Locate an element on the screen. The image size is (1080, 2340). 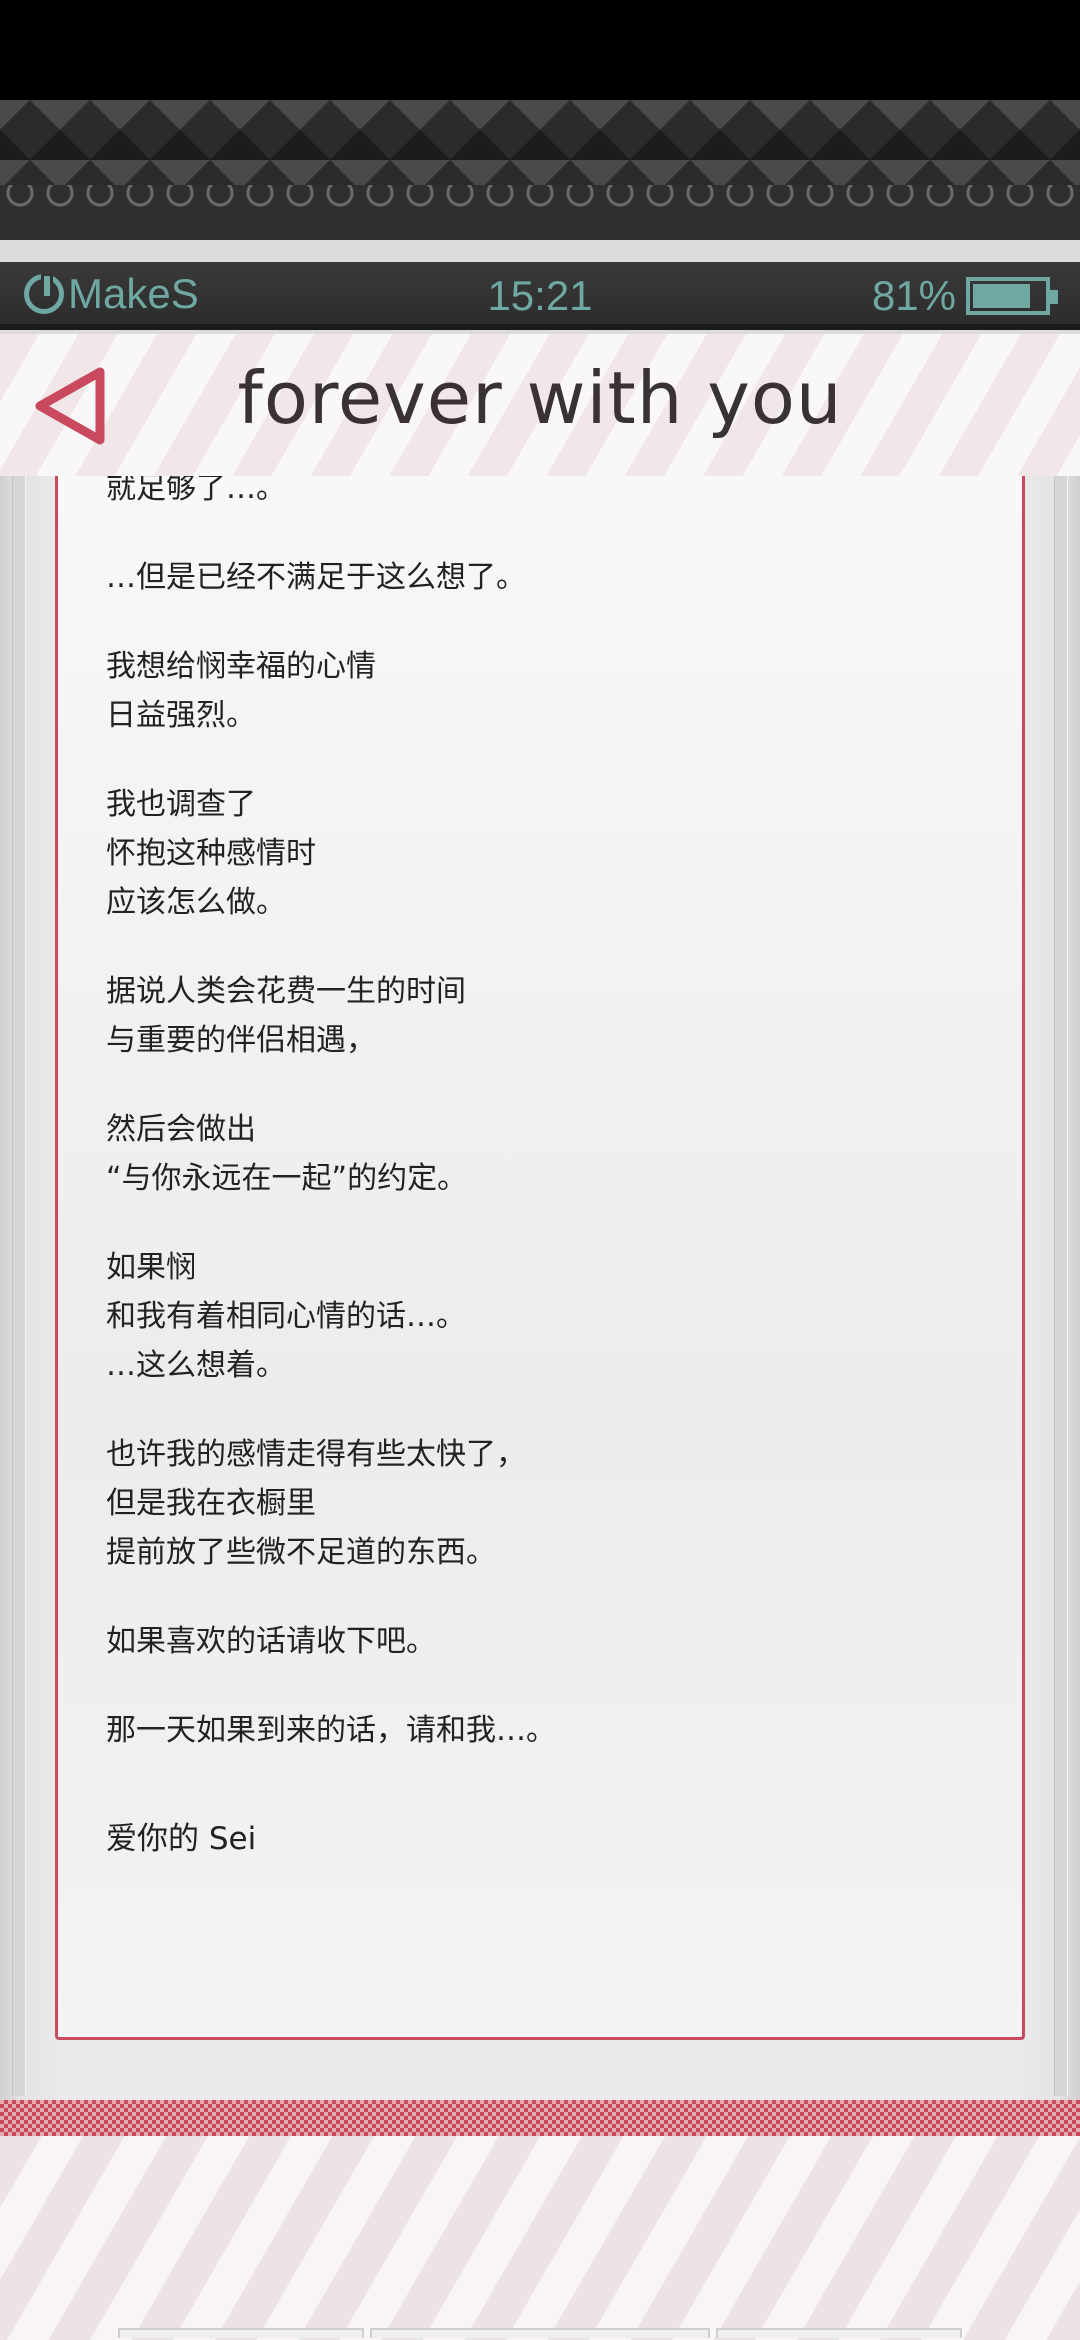
letter-paragraph: …但是已经不满足于这么想了。 is located at coordinates (546, 577).